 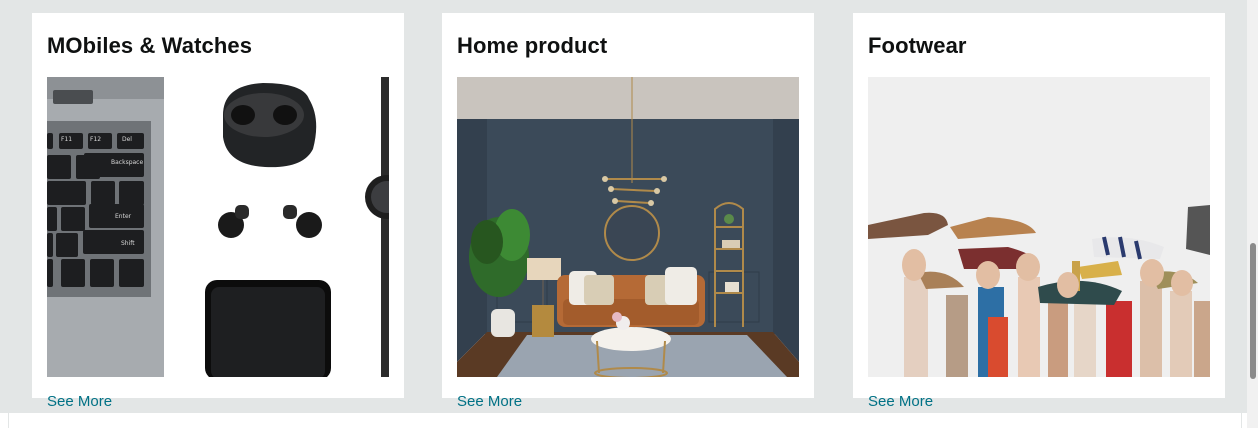 I want to click on key-enter-label: Enter, so click(x=123, y=216).